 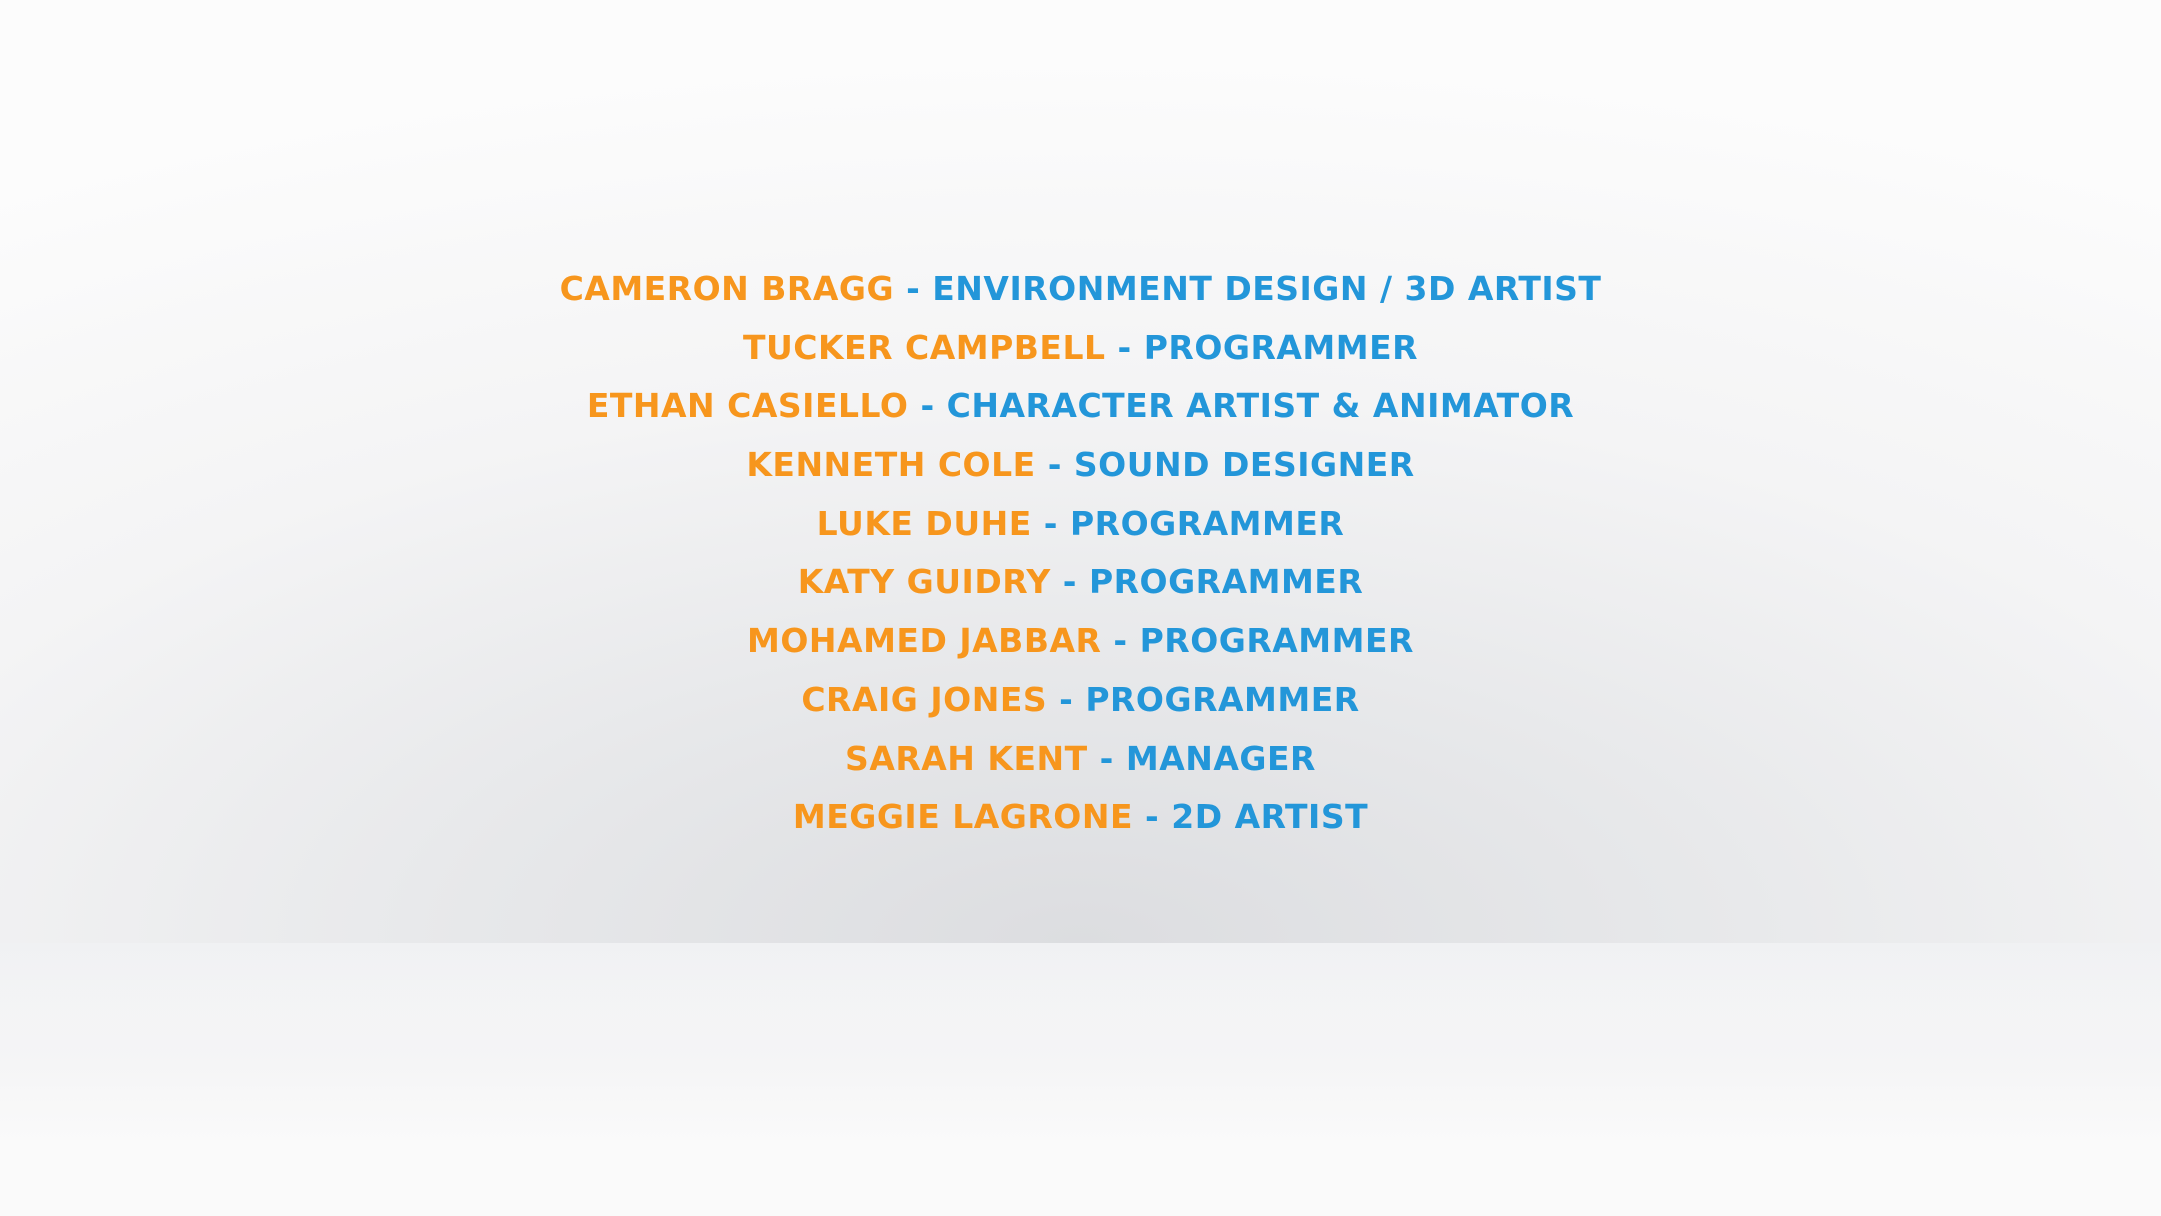 I want to click on credit-line: Meggie LaGrone - 2D Artist, so click(x=1080, y=817).